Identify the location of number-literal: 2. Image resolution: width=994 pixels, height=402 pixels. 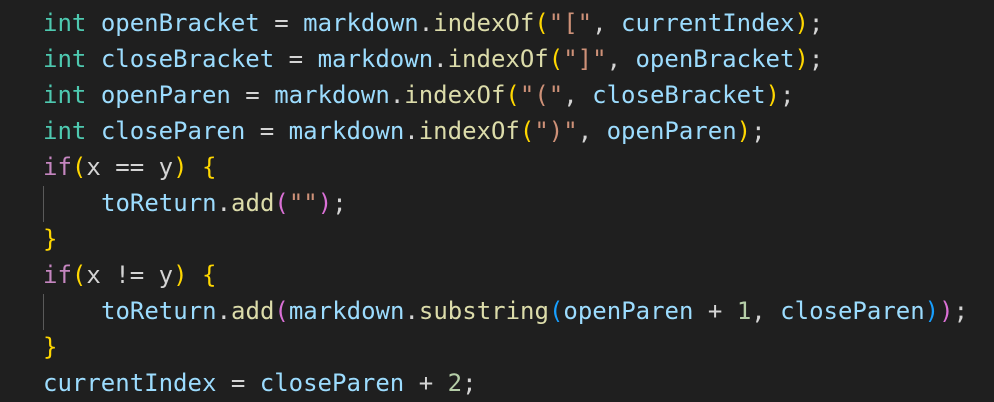
(455, 383).